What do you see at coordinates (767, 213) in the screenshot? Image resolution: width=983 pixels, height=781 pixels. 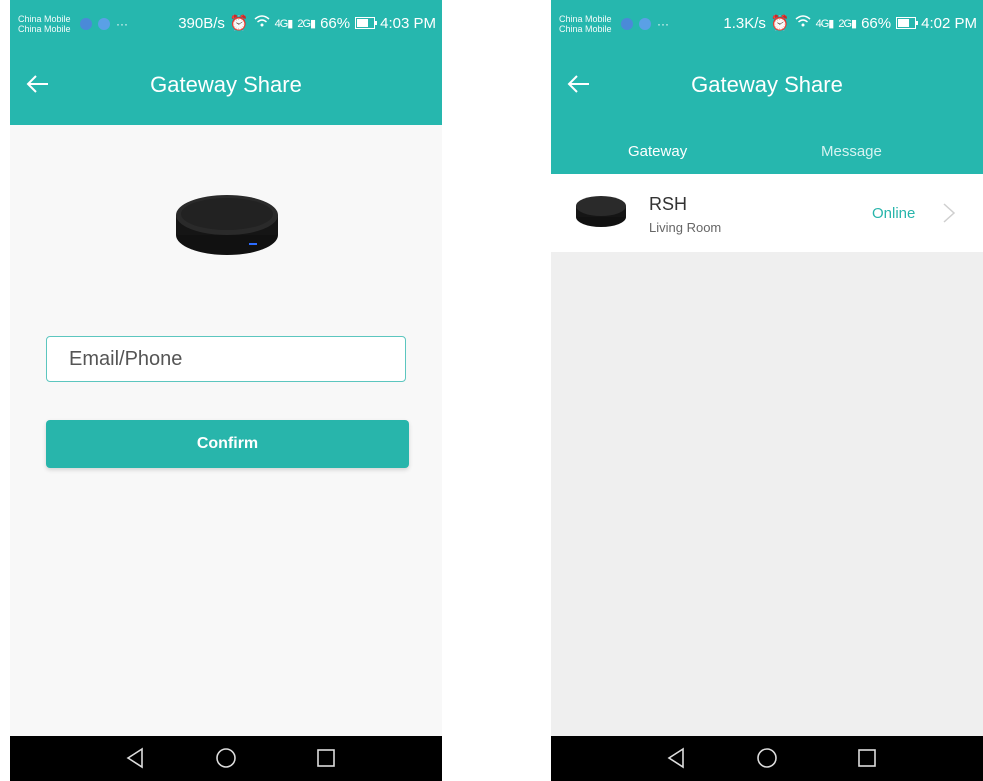 I see `gateway-list-item: RSH Living Room Online` at bounding box center [767, 213].